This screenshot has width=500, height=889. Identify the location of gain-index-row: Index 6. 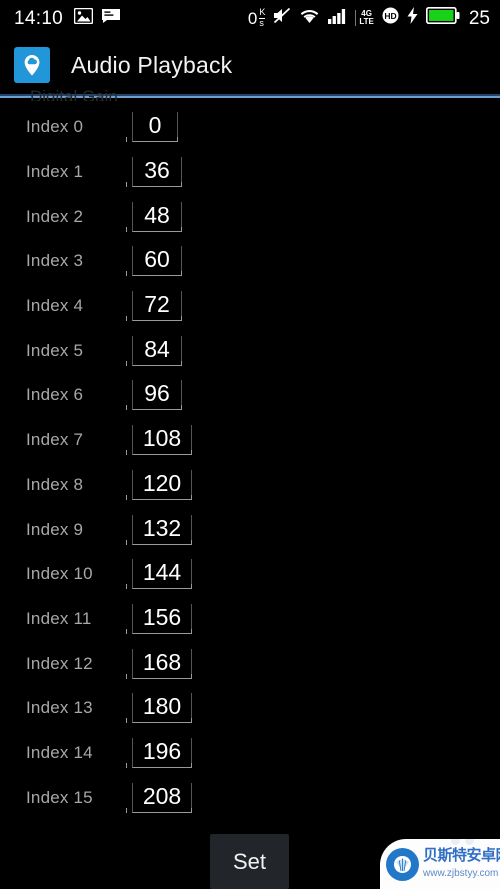
(250, 395).